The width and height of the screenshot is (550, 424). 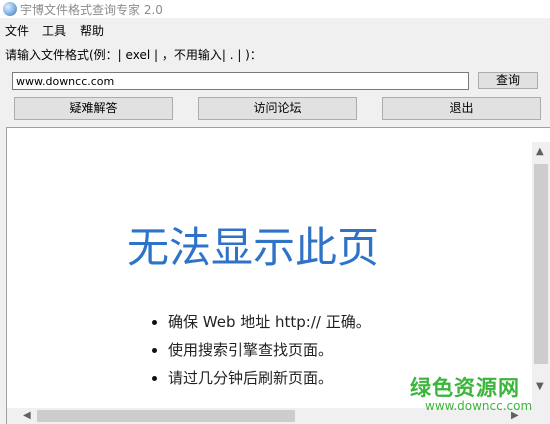 I want to click on faq-button: 疑难解答, so click(x=93, y=108).